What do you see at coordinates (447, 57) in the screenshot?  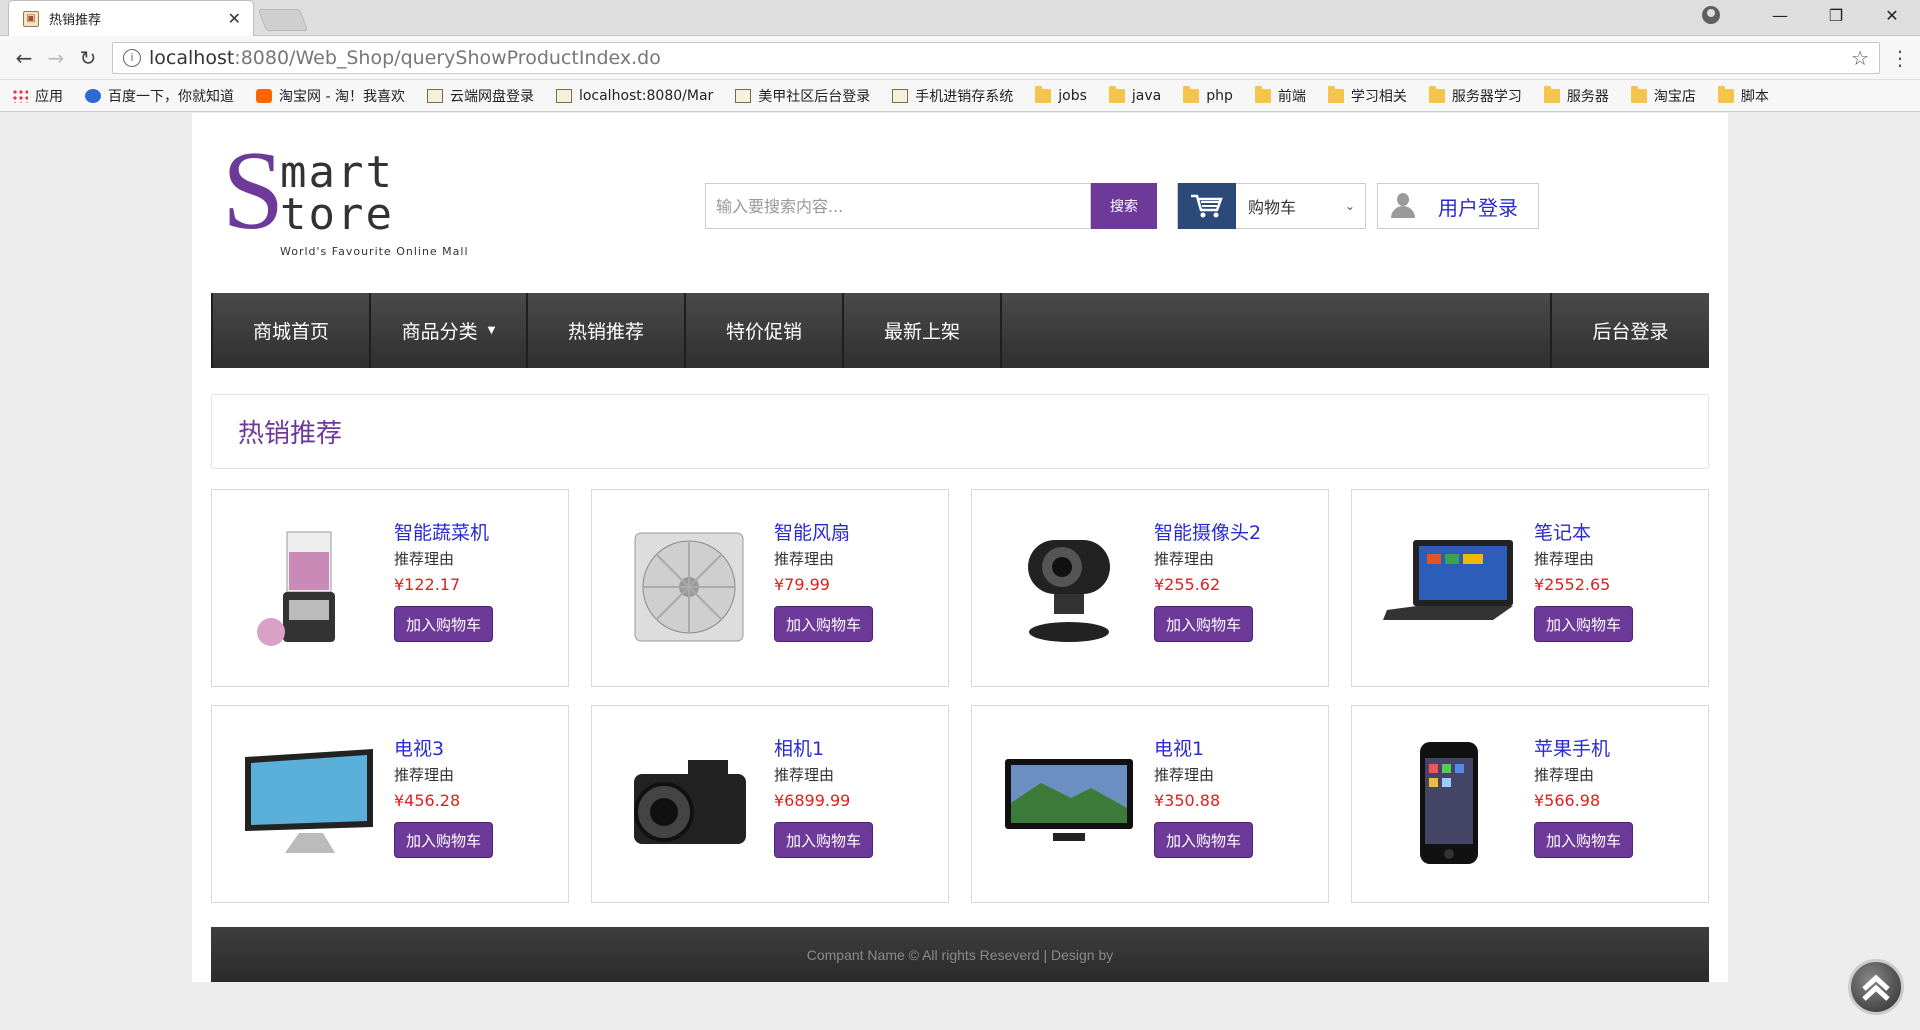 I see `url-path: :8080/Web_Shop/queryShowProductIndex.do` at bounding box center [447, 57].